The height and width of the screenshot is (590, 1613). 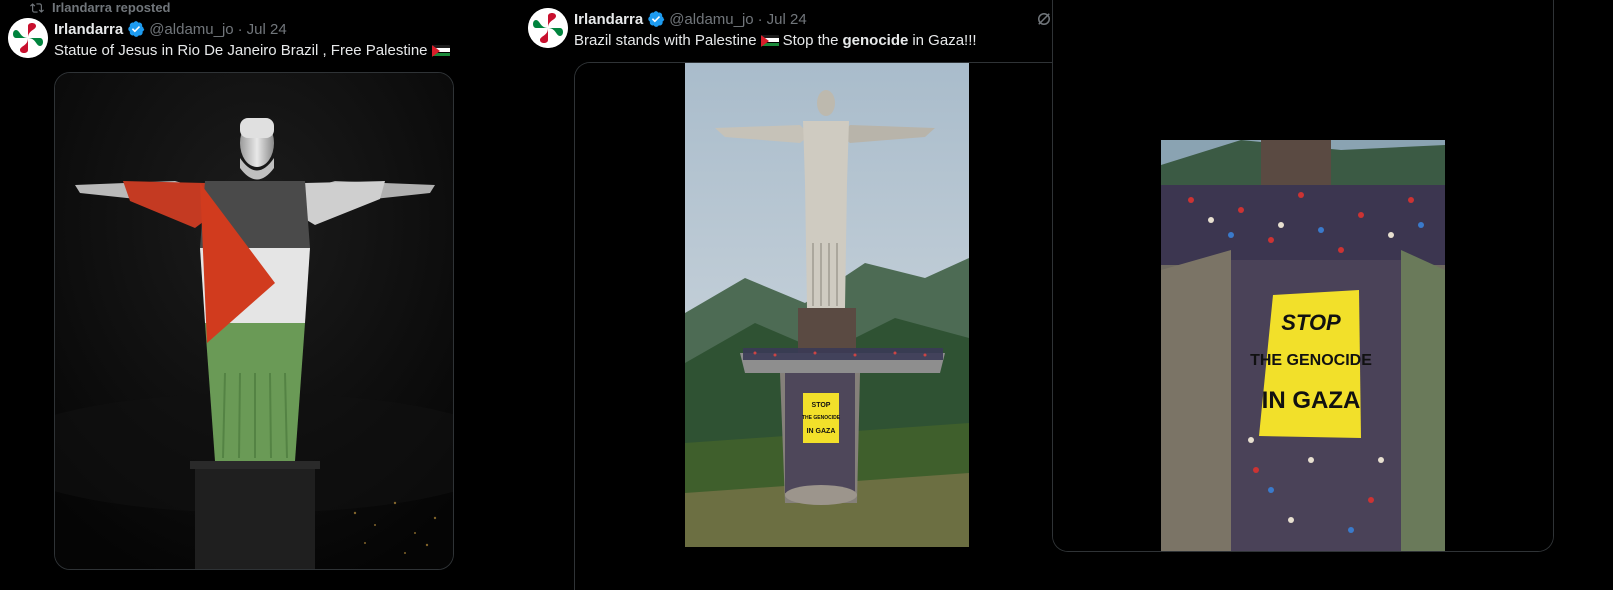 I want to click on repost-indicator: Irlandarra reposted, so click(x=100, y=7).